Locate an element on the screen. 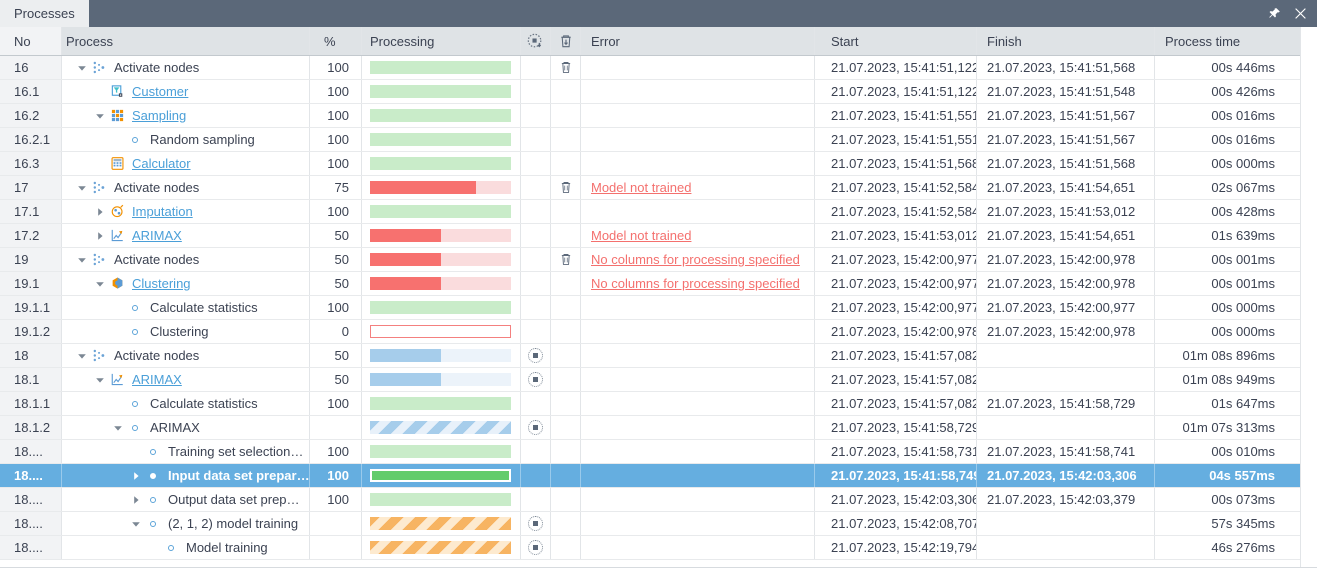 This screenshot has width=1317, height=568. cell-process: Sampling is located at coordinates (186, 115).